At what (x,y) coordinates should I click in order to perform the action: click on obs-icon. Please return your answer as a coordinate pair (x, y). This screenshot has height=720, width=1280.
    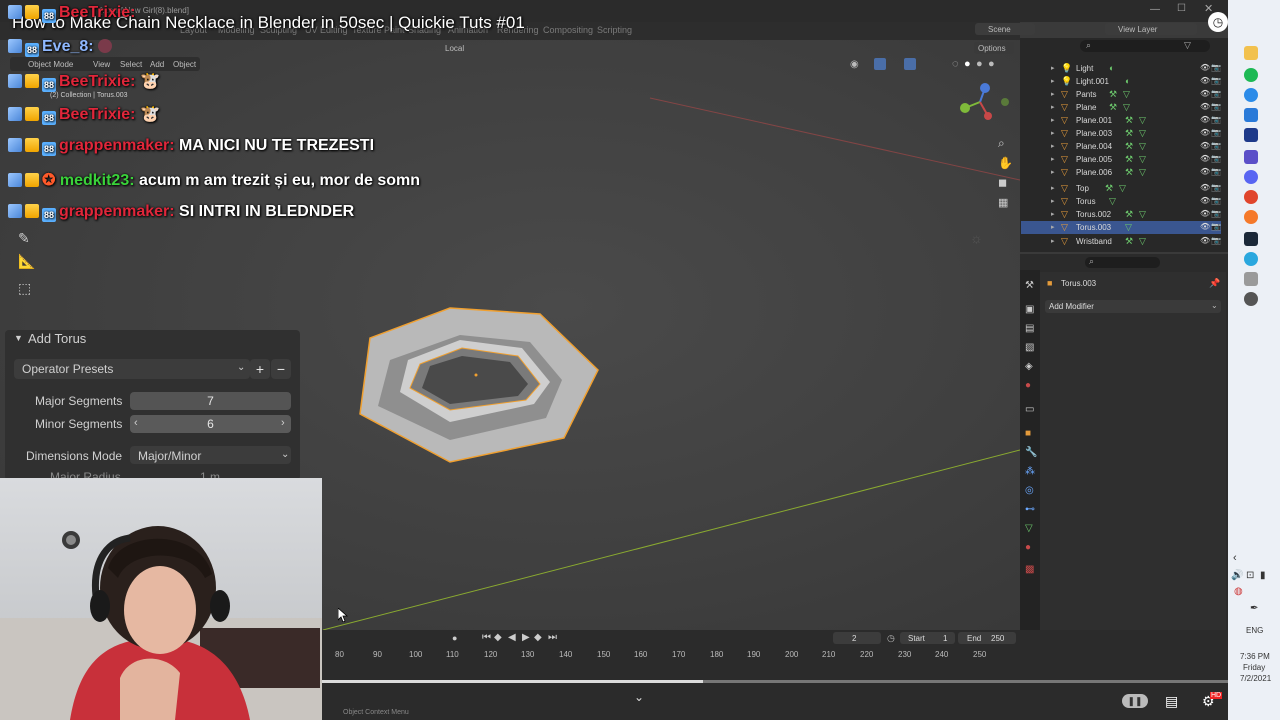
    Looking at the image, I should click on (1251, 299).